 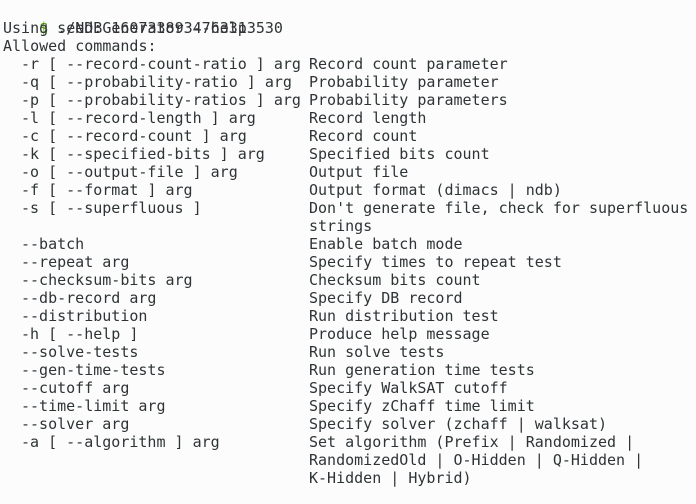 What do you see at coordinates (80, 334) in the screenshot?
I see `option-flag: -h [ --help ]` at bounding box center [80, 334].